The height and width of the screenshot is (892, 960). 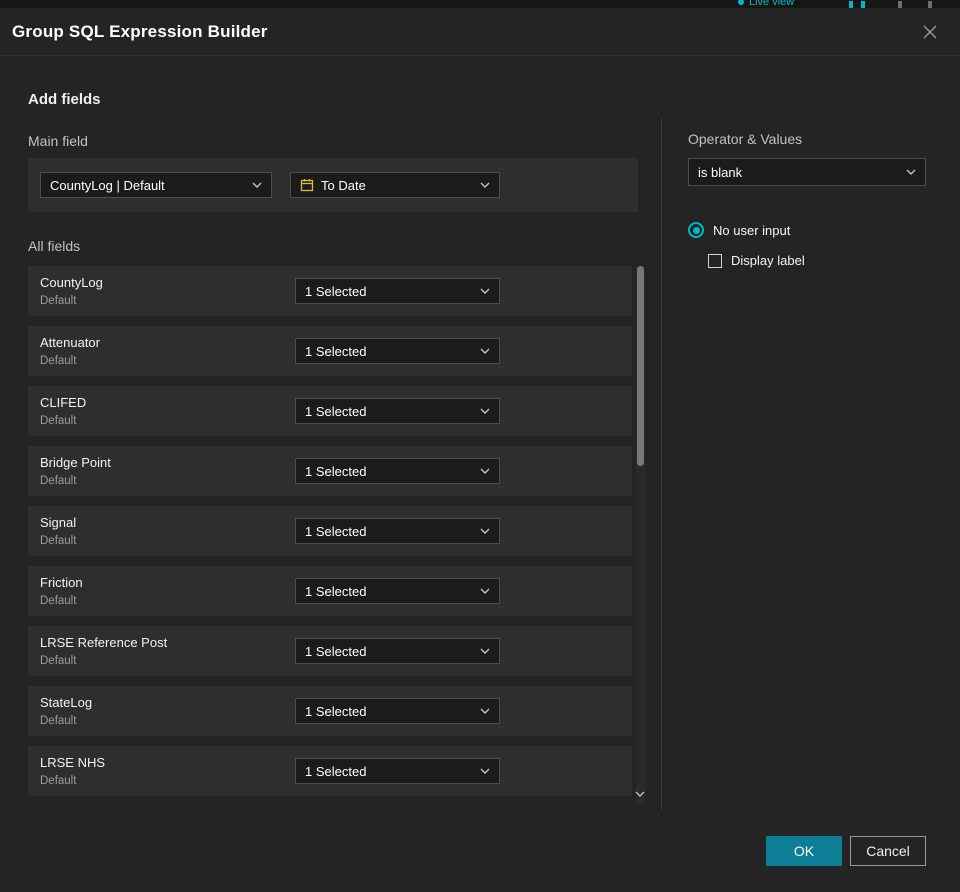 I want to click on field-name: Friction, so click(x=61, y=582).